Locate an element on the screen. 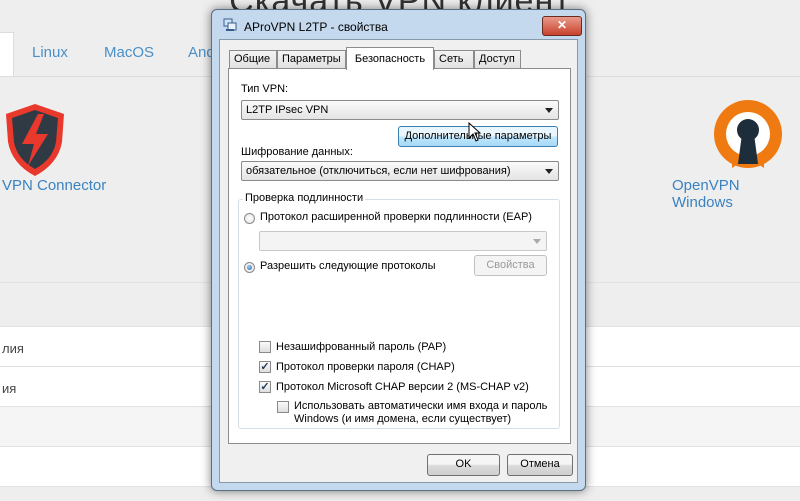 This screenshot has height=501, width=800. close-button: ✕ is located at coordinates (562, 26).